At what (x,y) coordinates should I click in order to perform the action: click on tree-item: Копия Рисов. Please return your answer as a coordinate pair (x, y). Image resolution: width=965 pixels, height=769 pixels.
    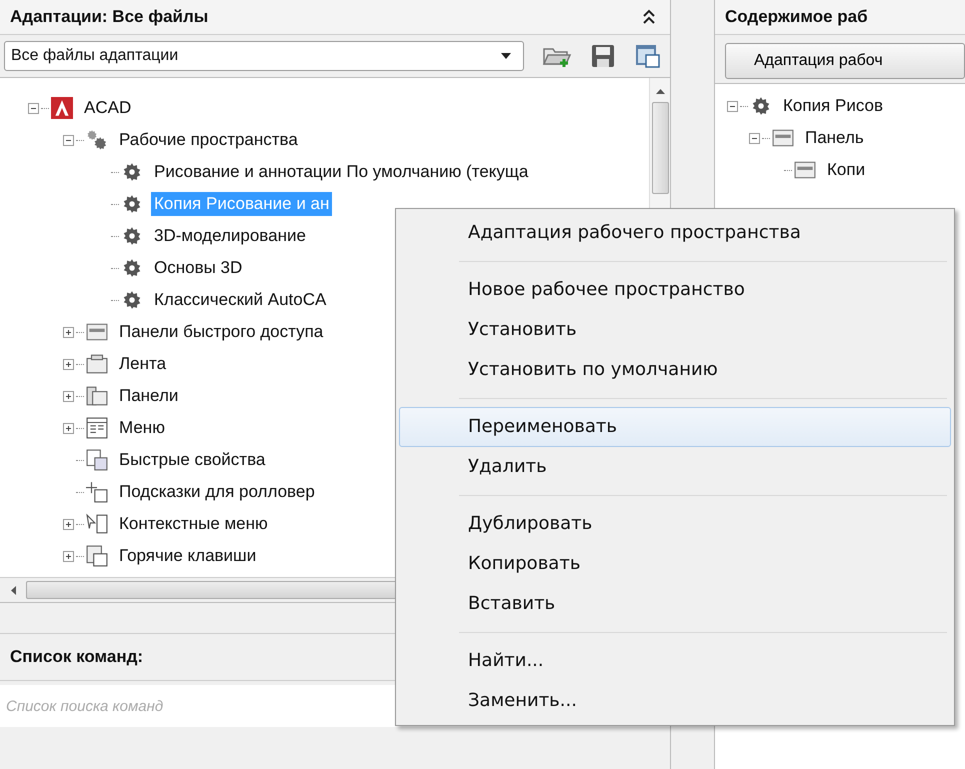
    Looking at the image, I should click on (833, 106).